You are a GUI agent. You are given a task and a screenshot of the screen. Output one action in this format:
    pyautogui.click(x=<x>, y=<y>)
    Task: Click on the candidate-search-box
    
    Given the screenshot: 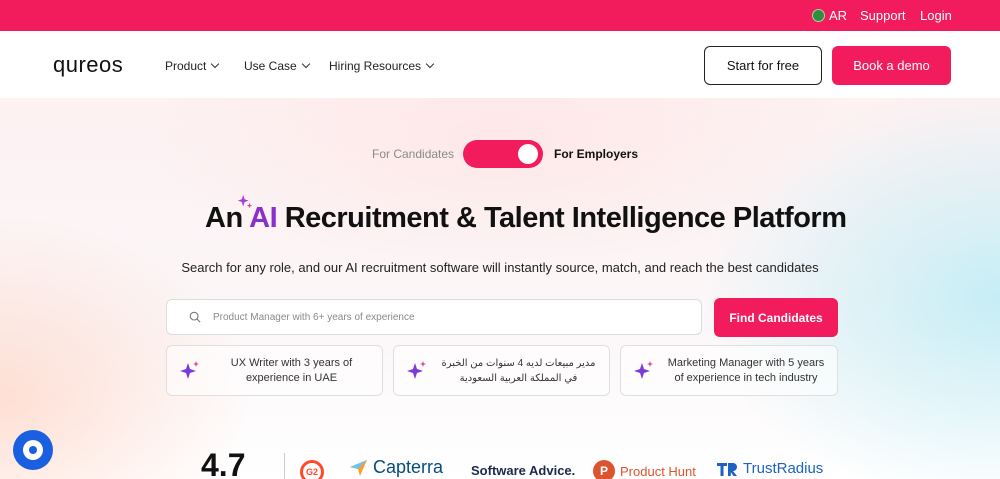 What is the action you would take?
    pyautogui.click(x=434, y=317)
    